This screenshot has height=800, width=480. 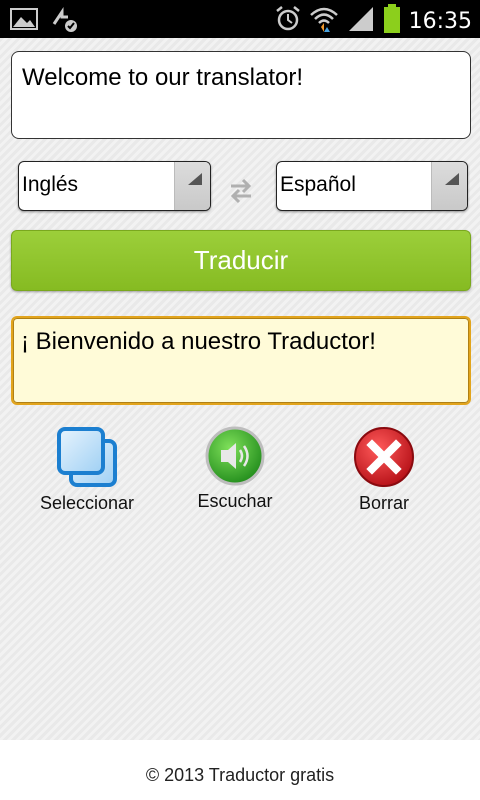 What do you see at coordinates (65, 22) in the screenshot?
I see `sync-icon` at bounding box center [65, 22].